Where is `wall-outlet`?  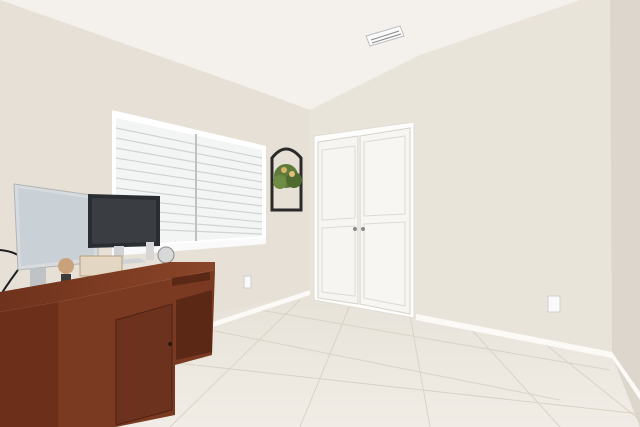 wall-outlet is located at coordinates (554, 304).